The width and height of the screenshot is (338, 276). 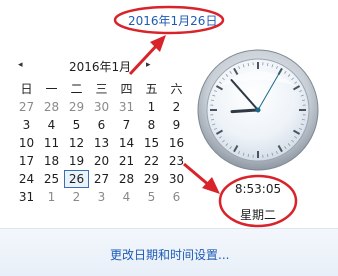 I want to click on calendar-day: 8, so click(x=151, y=125).